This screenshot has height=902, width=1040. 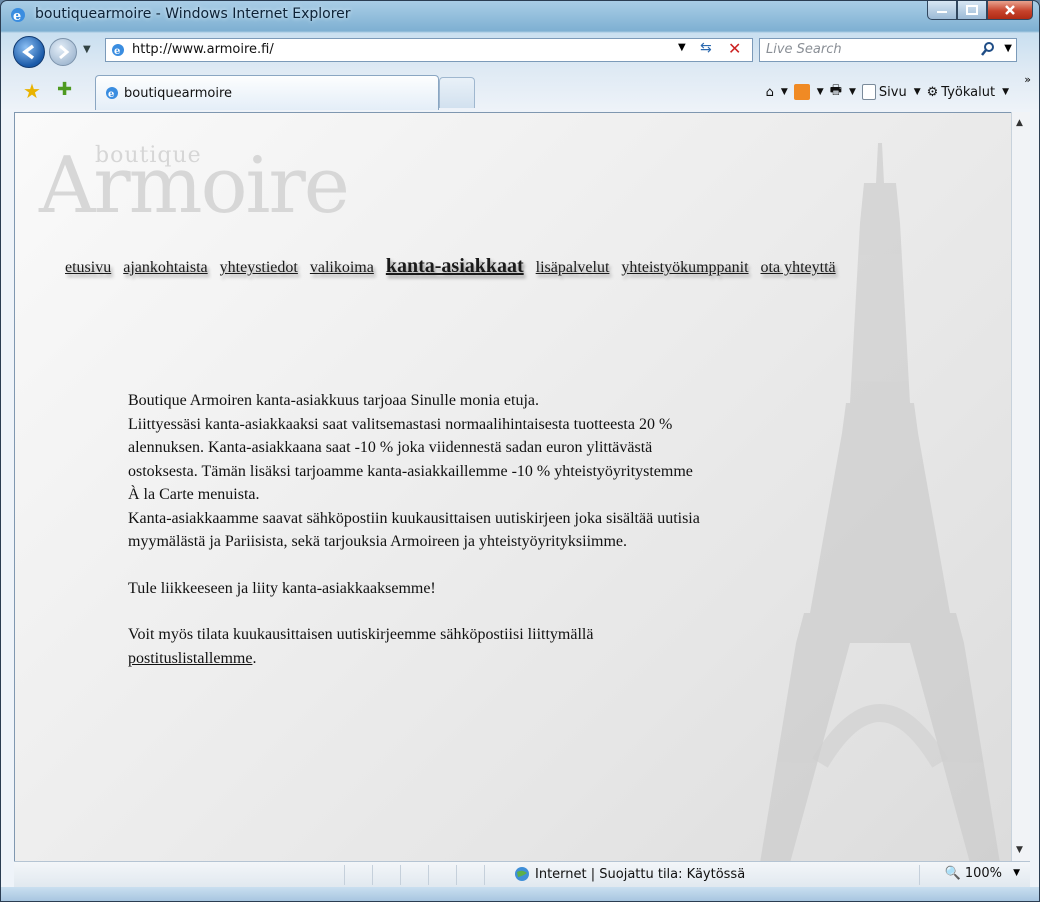 I want to click on maximize-button, so click(x=972, y=10).